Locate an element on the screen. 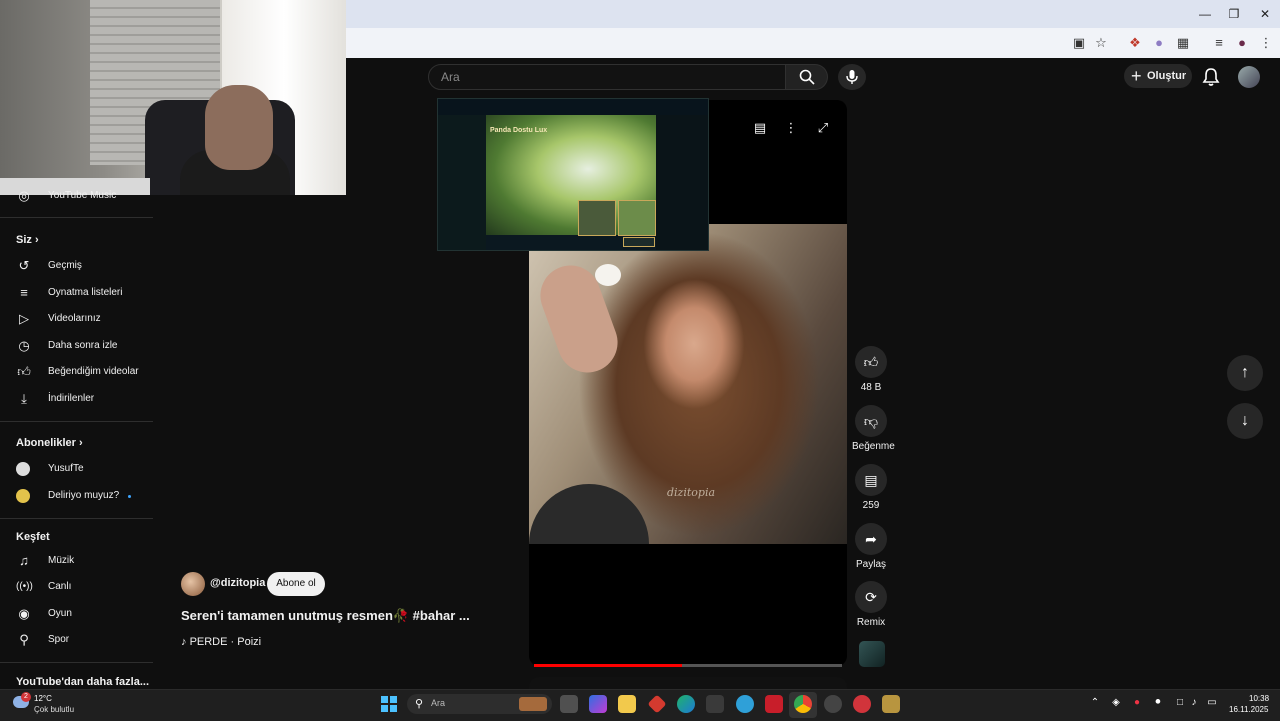 This screenshot has height=721, width=1280. copilot-icon is located at coordinates (598, 704).